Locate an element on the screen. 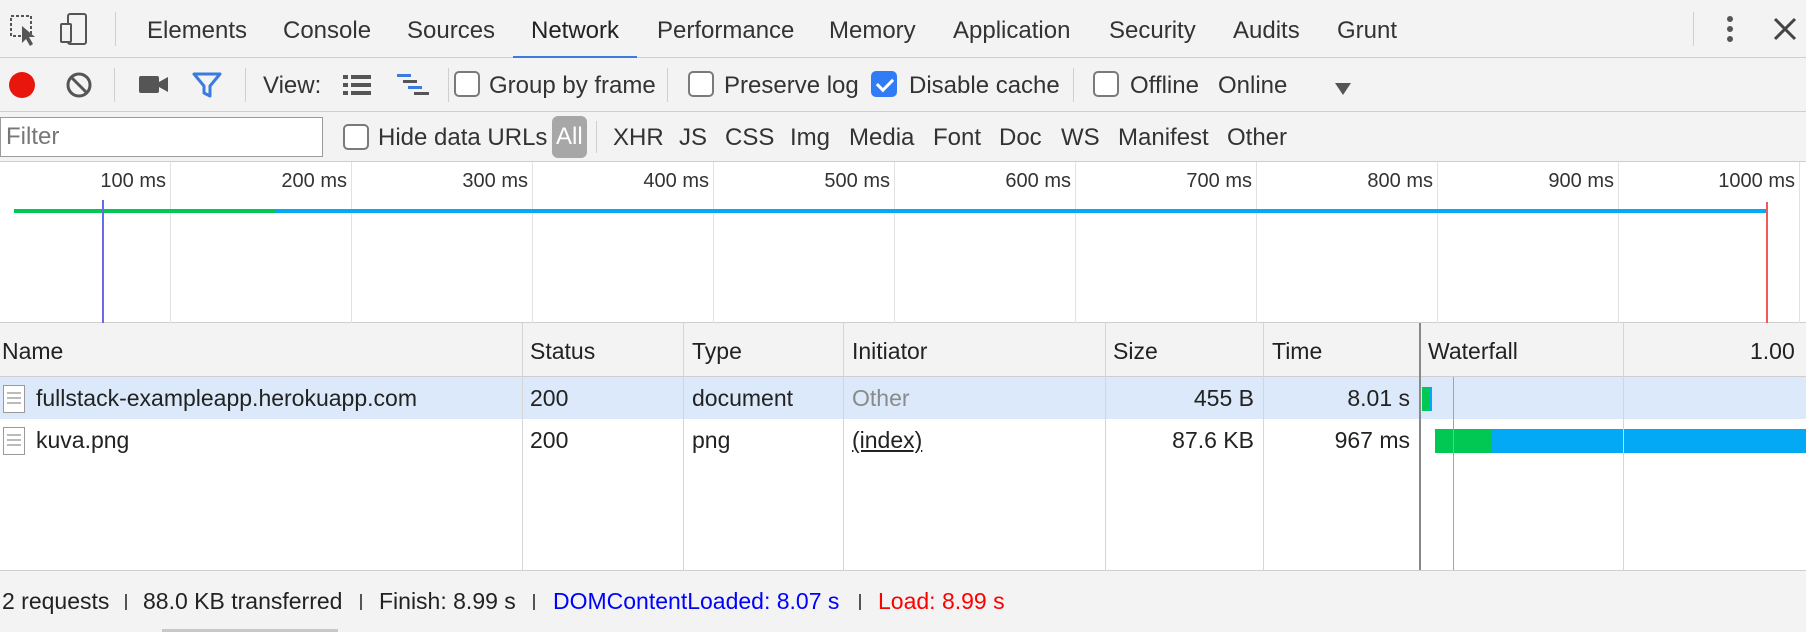 Image resolution: width=1806 pixels, height=632 pixels. filter-type-manifest: Manifest is located at coordinates (1163, 137).